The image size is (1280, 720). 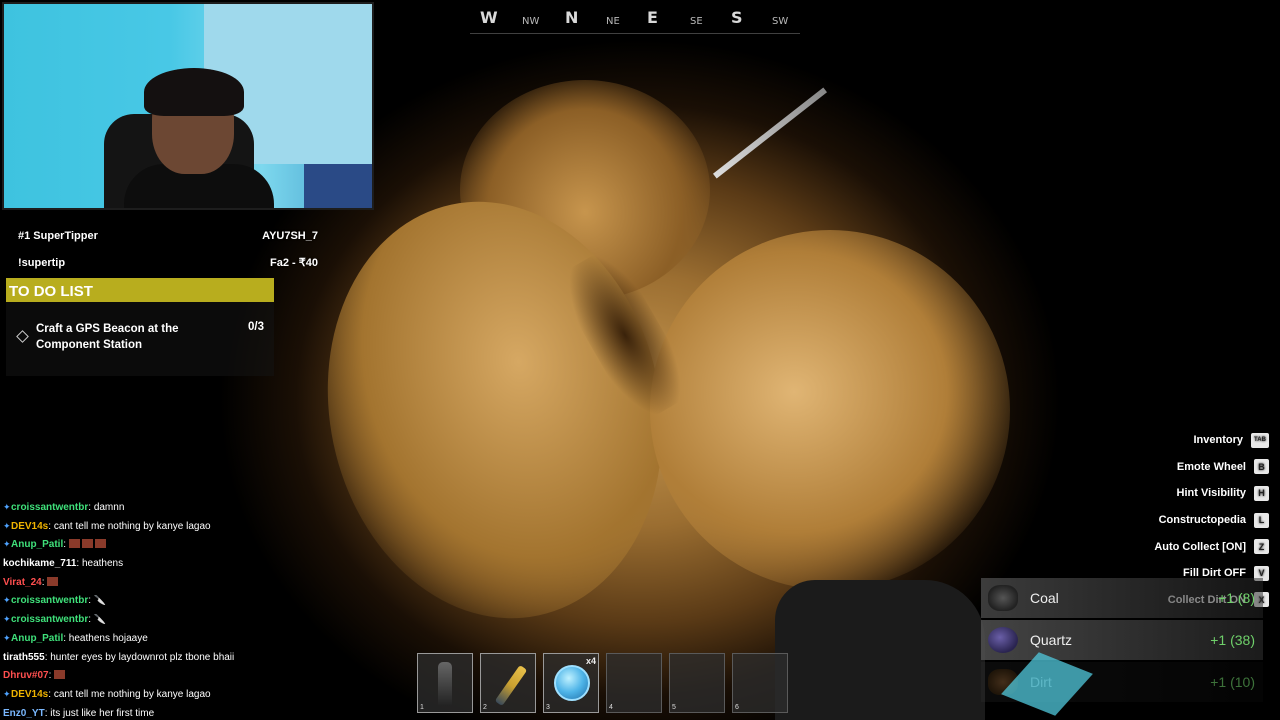 I want to click on todo-header: TO DO LIST, so click(x=140, y=290).